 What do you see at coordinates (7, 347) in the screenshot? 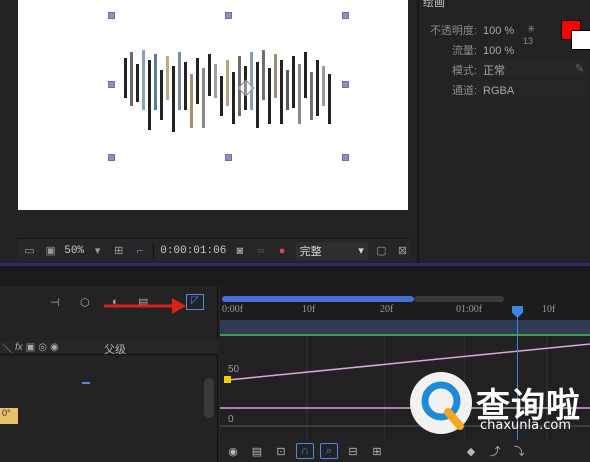
I see `switch-icon: ＼` at bounding box center [7, 347].